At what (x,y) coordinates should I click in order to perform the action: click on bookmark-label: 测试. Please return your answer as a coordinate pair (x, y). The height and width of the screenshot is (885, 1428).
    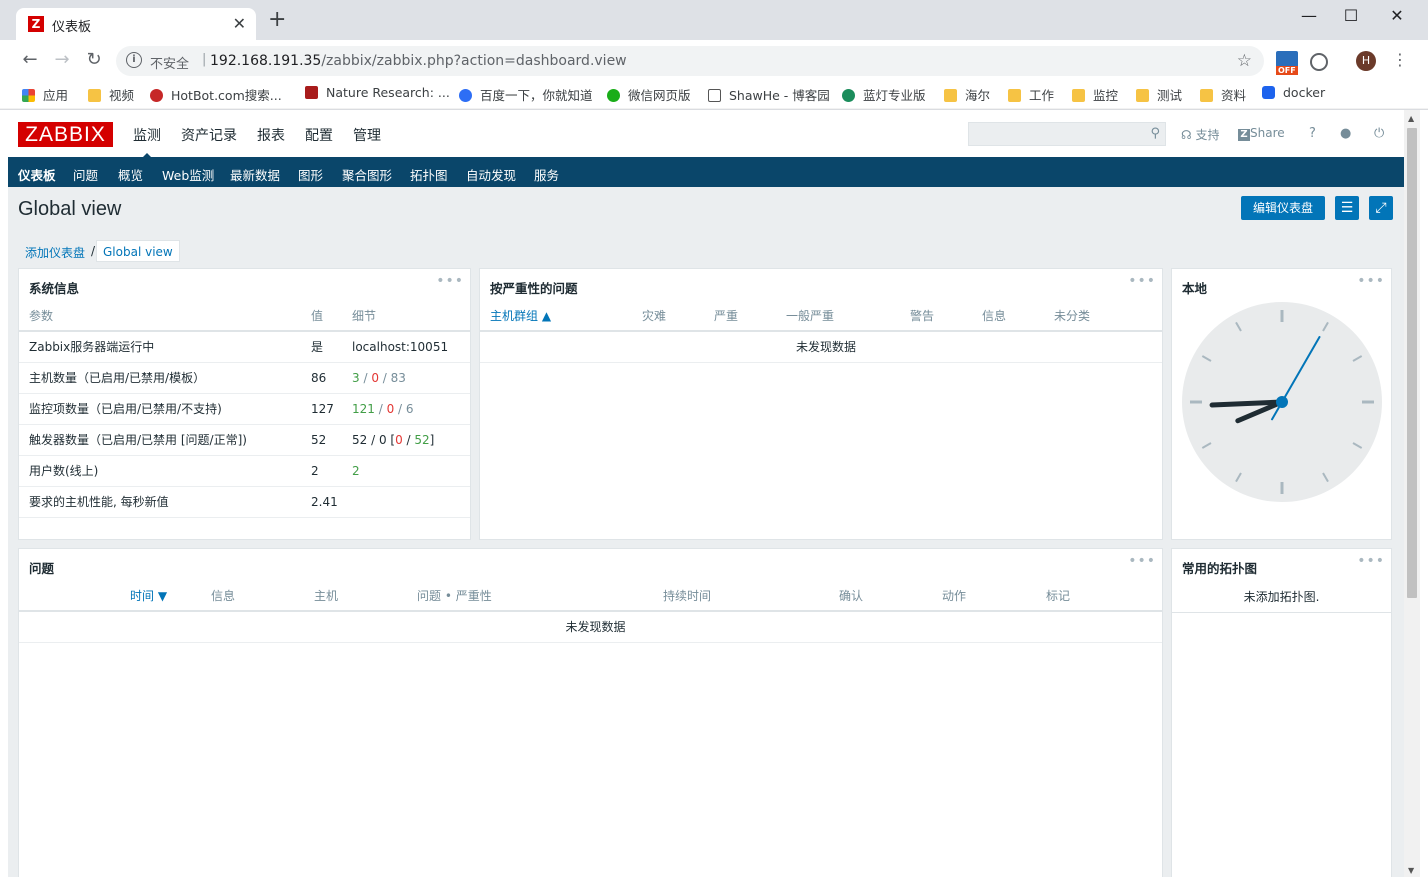
    Looking at the image, I should click on (1170, 95).